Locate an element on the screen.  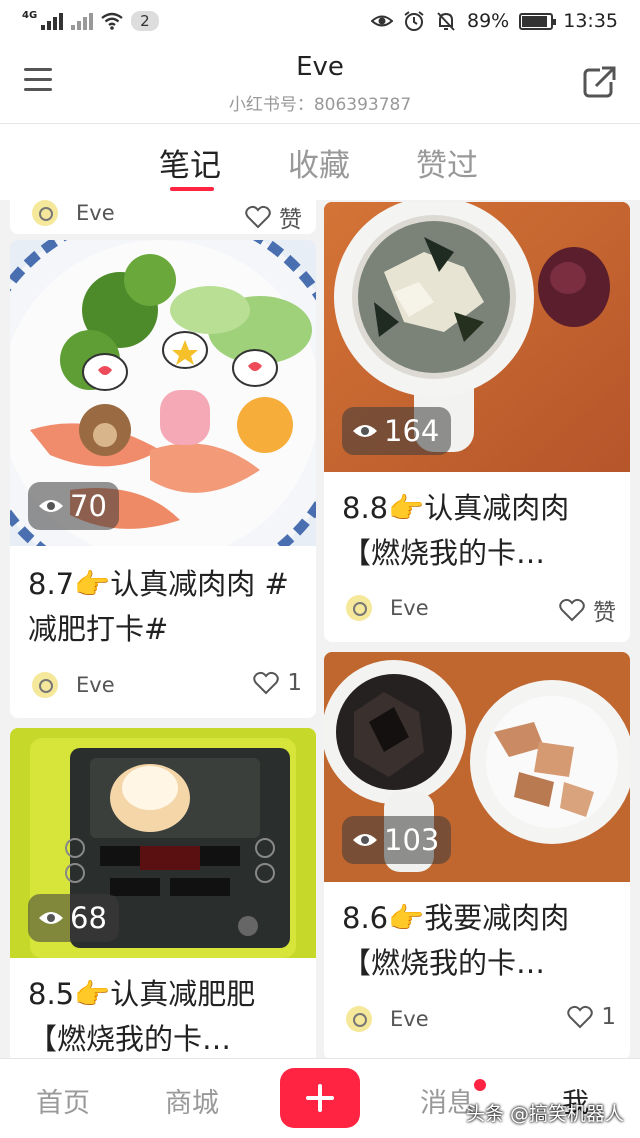
plus-icon is located at coordinates (320, 1098).